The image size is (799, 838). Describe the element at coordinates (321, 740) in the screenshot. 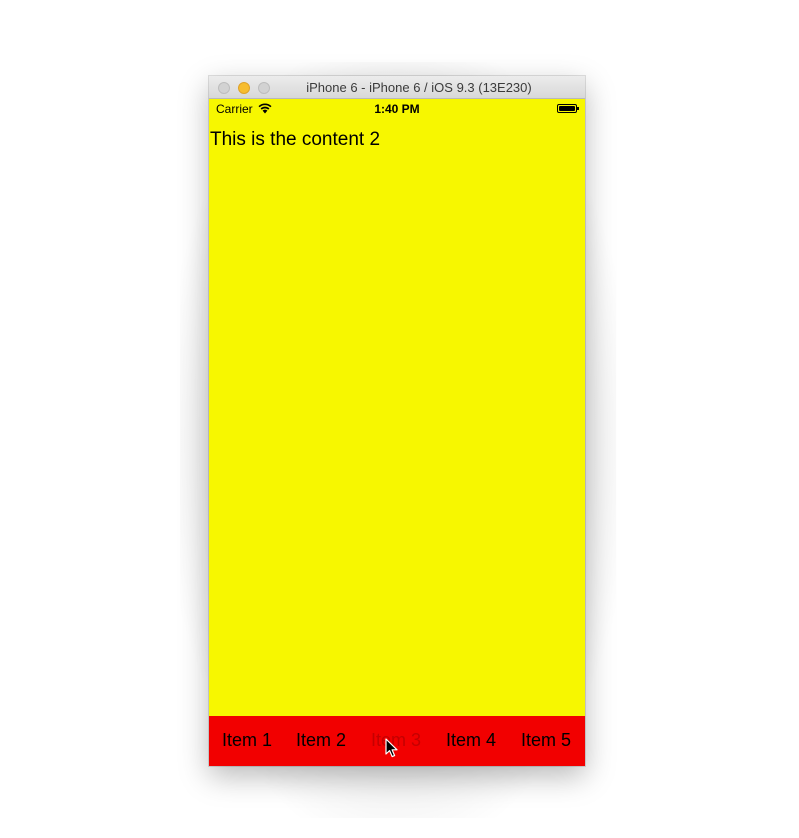

I see `tab-item-2: Item 2` at that location.